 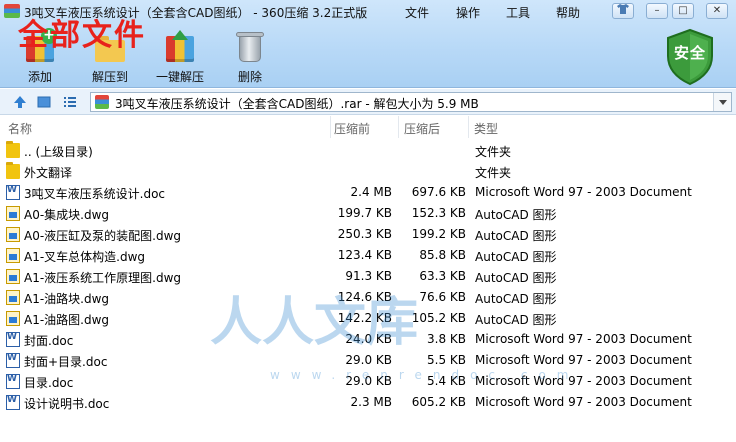 I want to click on size-after: 199.2 KB, so click(x=438, y=234).